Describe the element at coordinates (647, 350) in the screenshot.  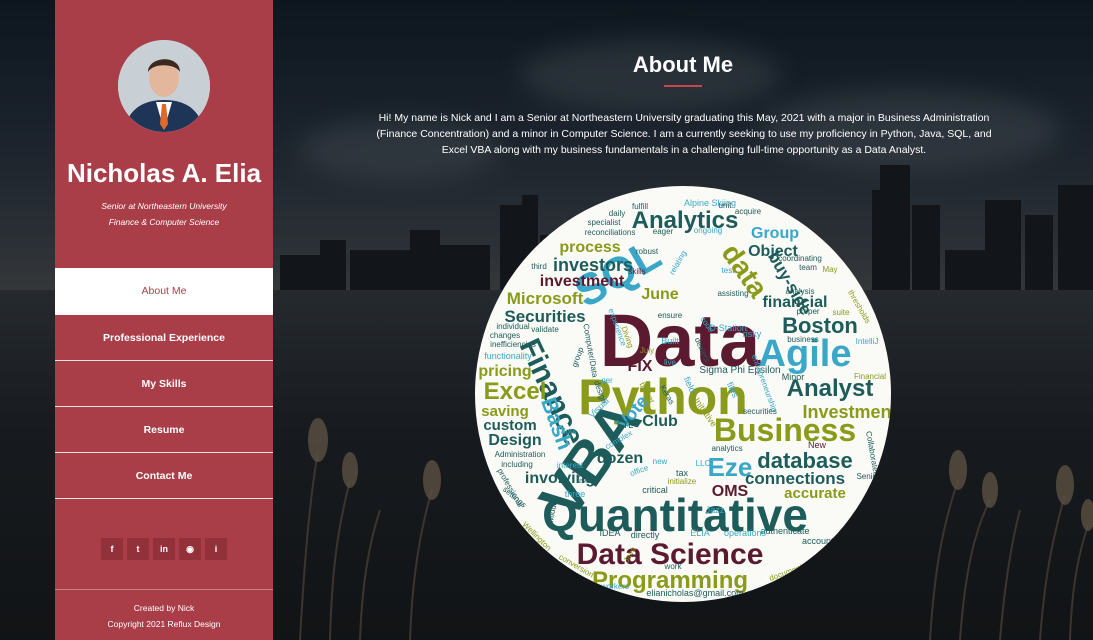
I see `word-cloud-word: July` at that location.